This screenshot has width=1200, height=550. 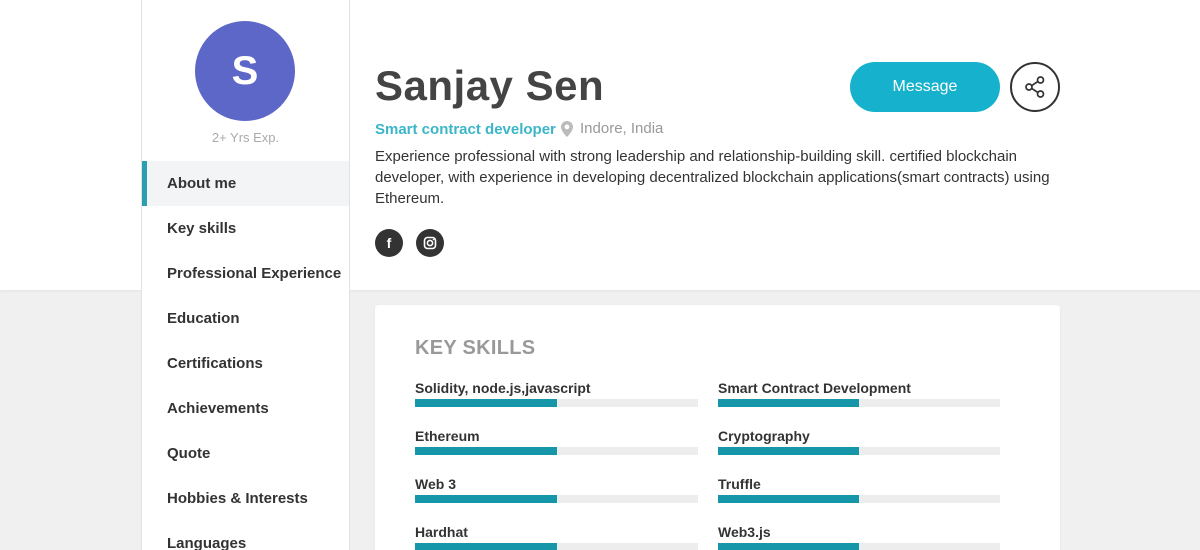 What do you see at coordinates (245, 535) in the screenshot?
I see `sidebar-item-languages: Languages` at bounding box center [245, 535].